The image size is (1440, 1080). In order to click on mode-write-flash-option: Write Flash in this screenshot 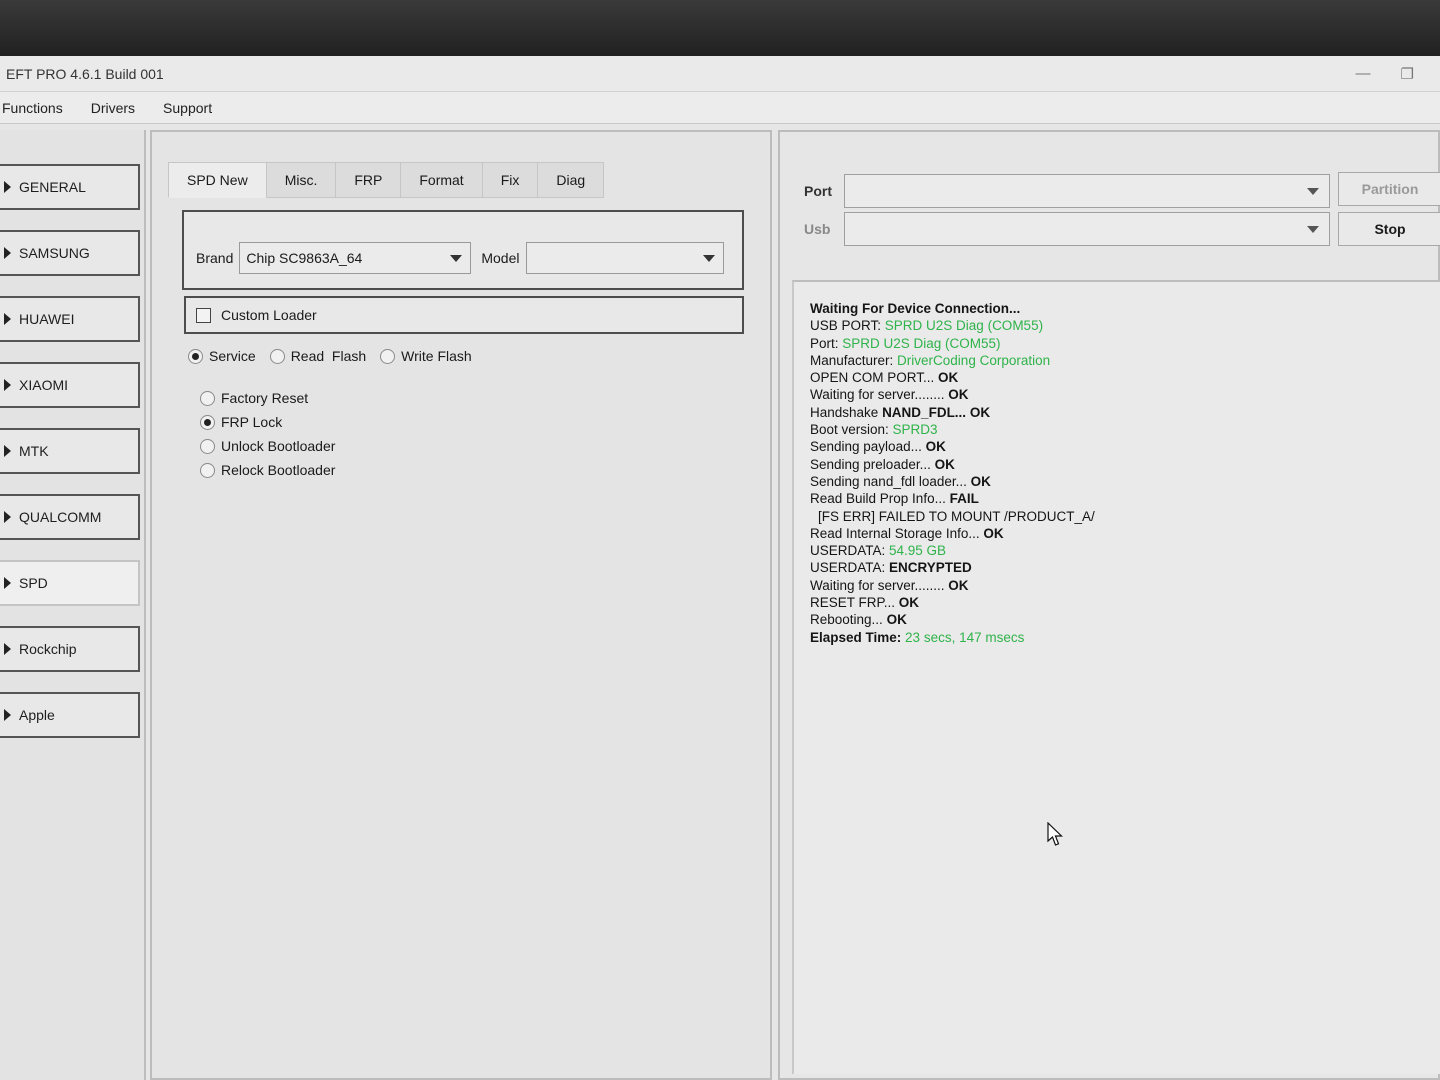, I will do `click(426, 356)`.